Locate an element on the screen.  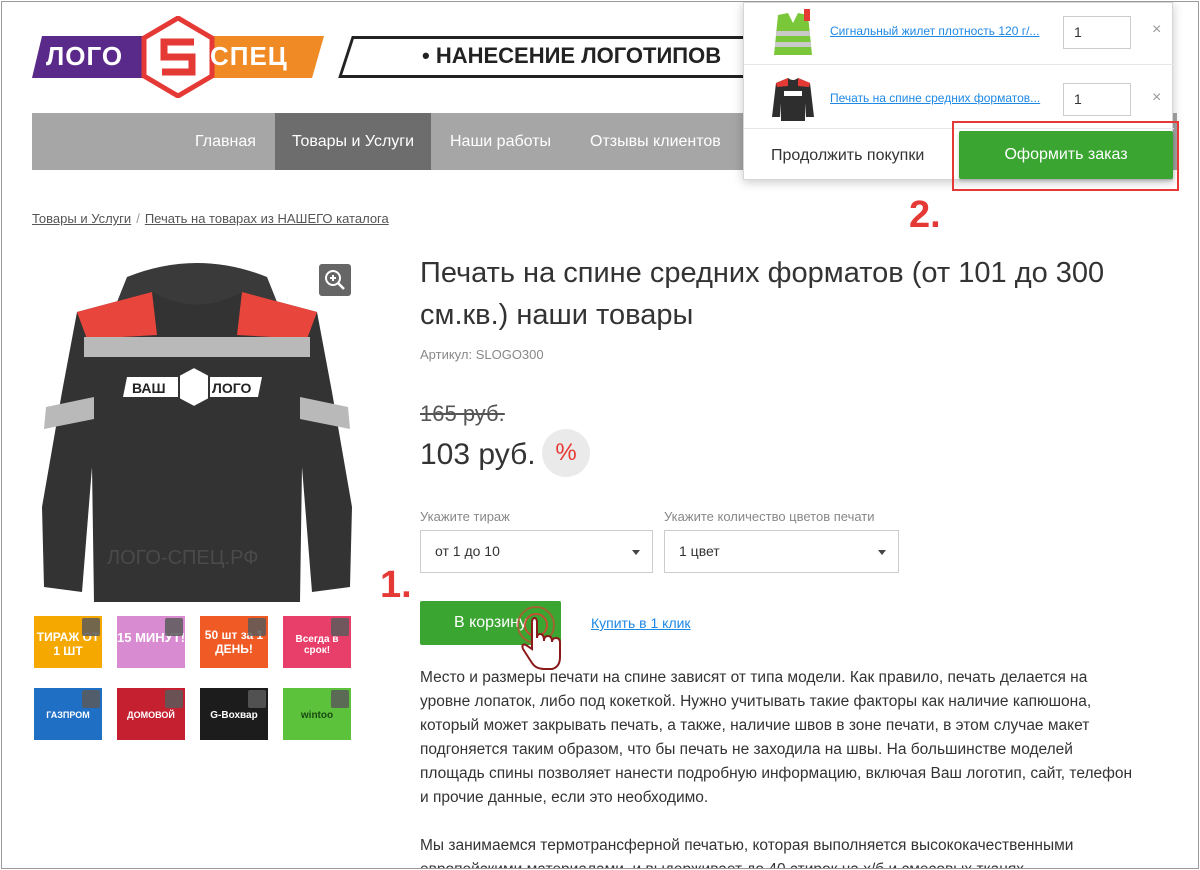
site-logo: ЛОГО СПЕЦ is located at coordinates (178, 57).